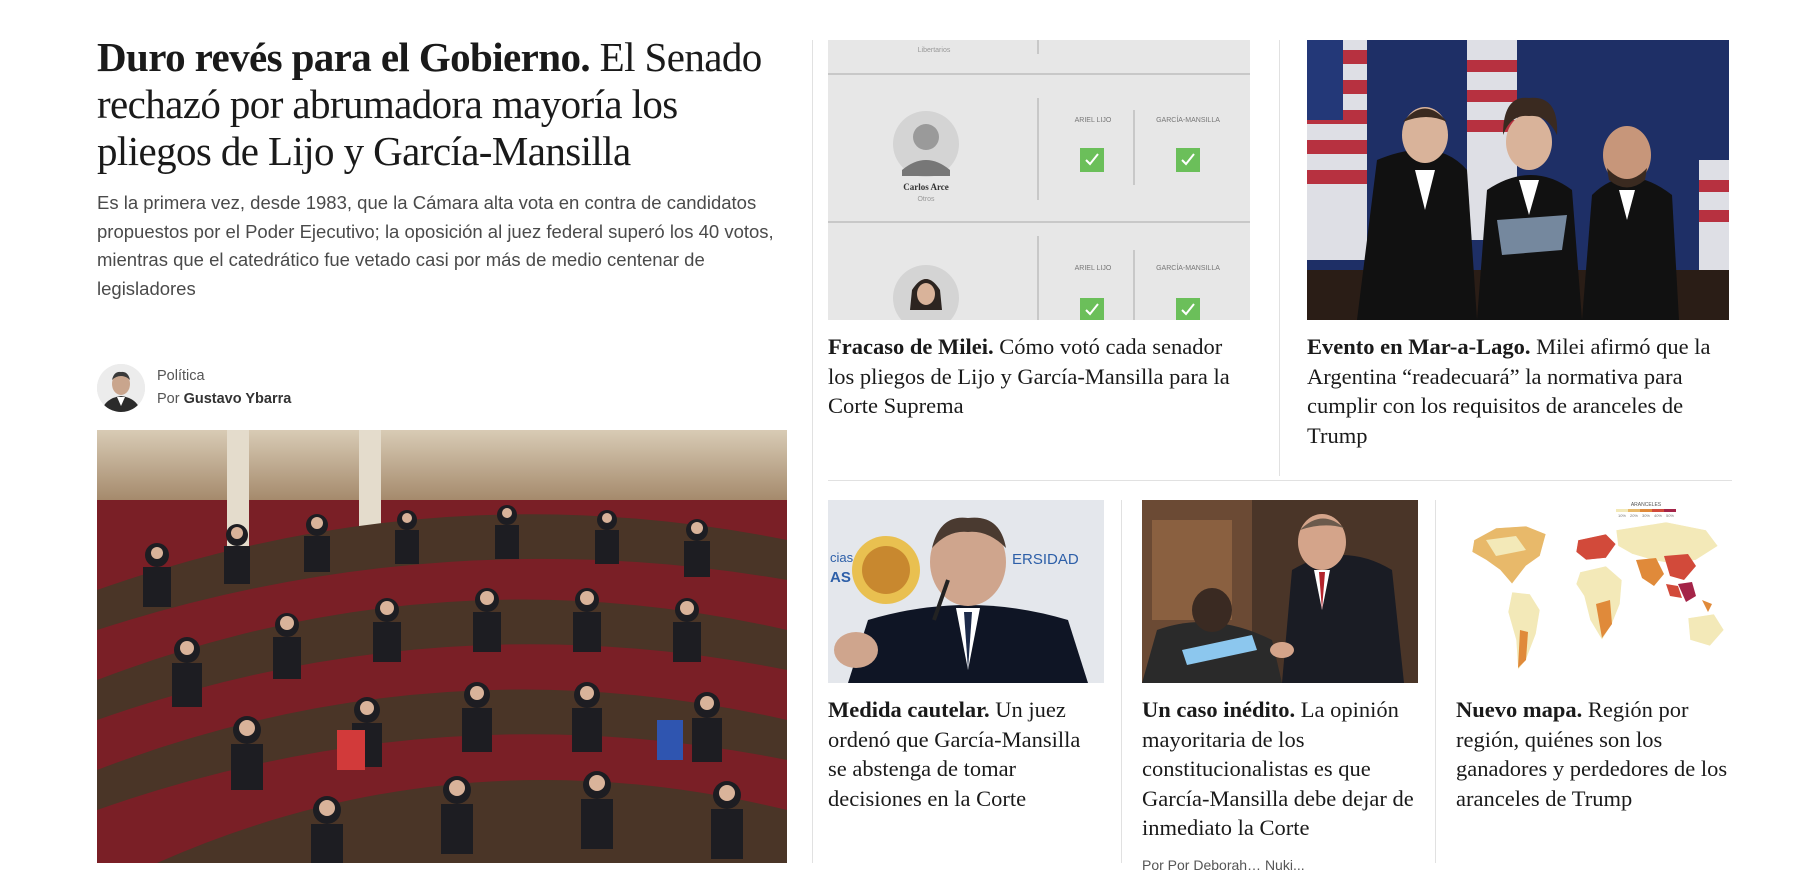 The image size is (1798, 873). I want to click on lead-byline: Política Por Gustavo Ybarra, so click(247, 390).